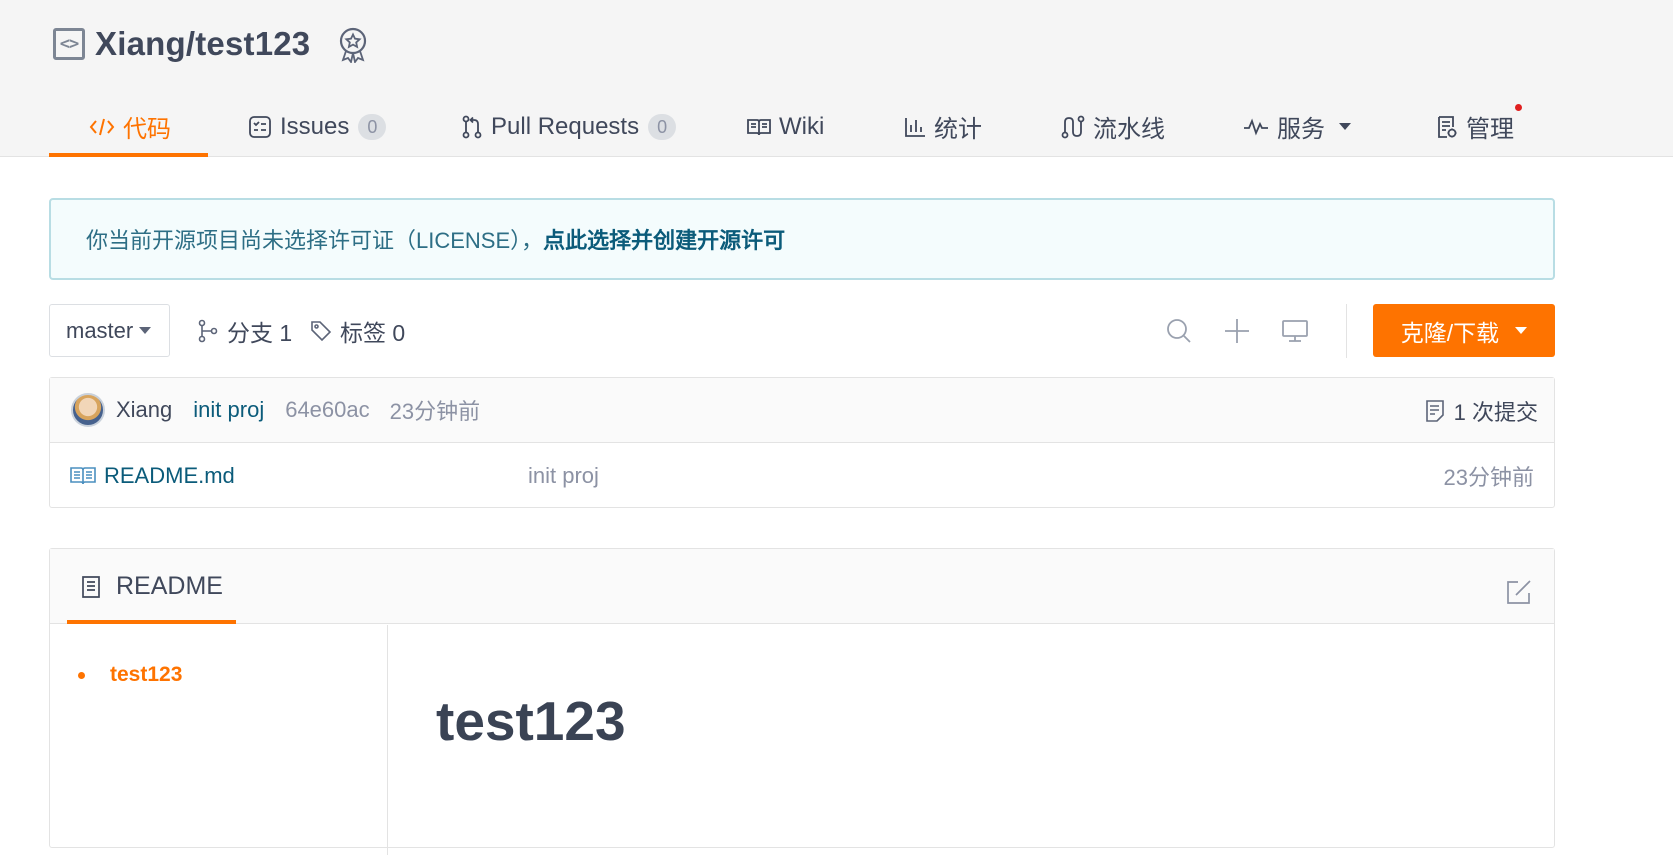 The width and height of the screenshot is (1673, 855). I want to click on clone-download-button: 克隆/下载, so click(1464, 330).